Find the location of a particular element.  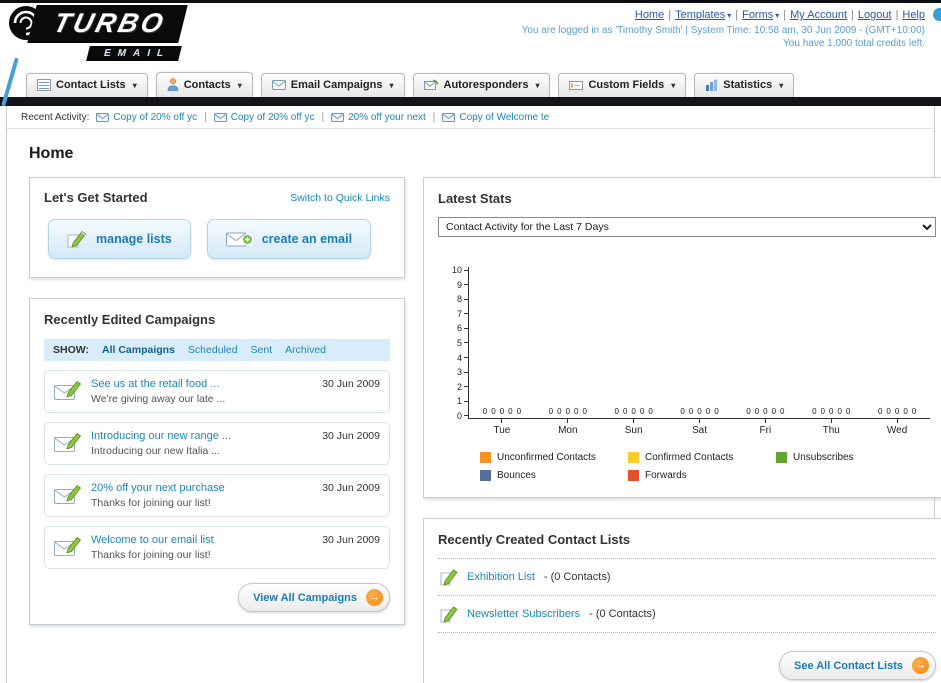

nav-link-templates: Templates is located at coordinates (703, 15).